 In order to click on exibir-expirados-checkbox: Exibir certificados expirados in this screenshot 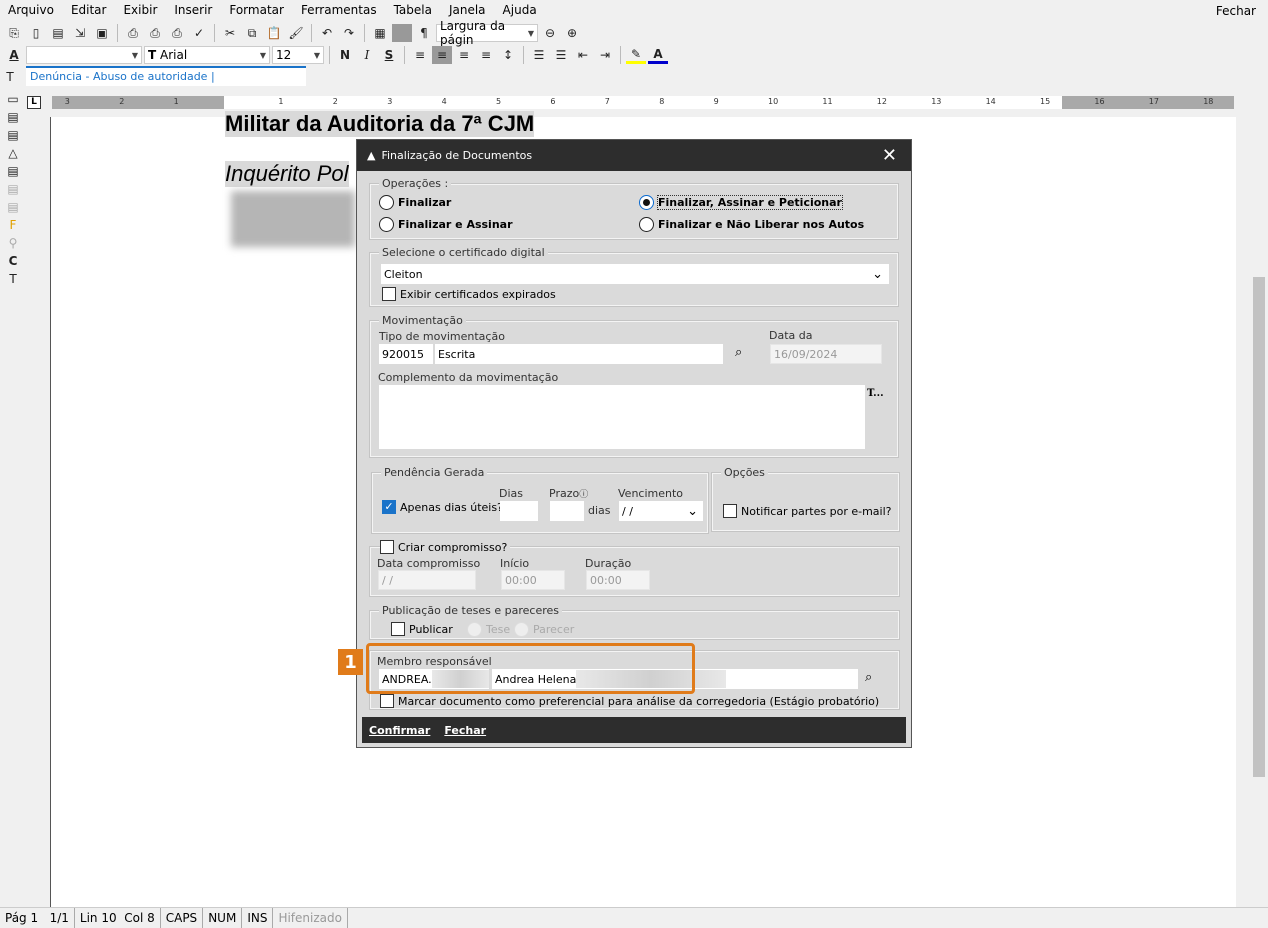, I will do `click(469, 294)`.